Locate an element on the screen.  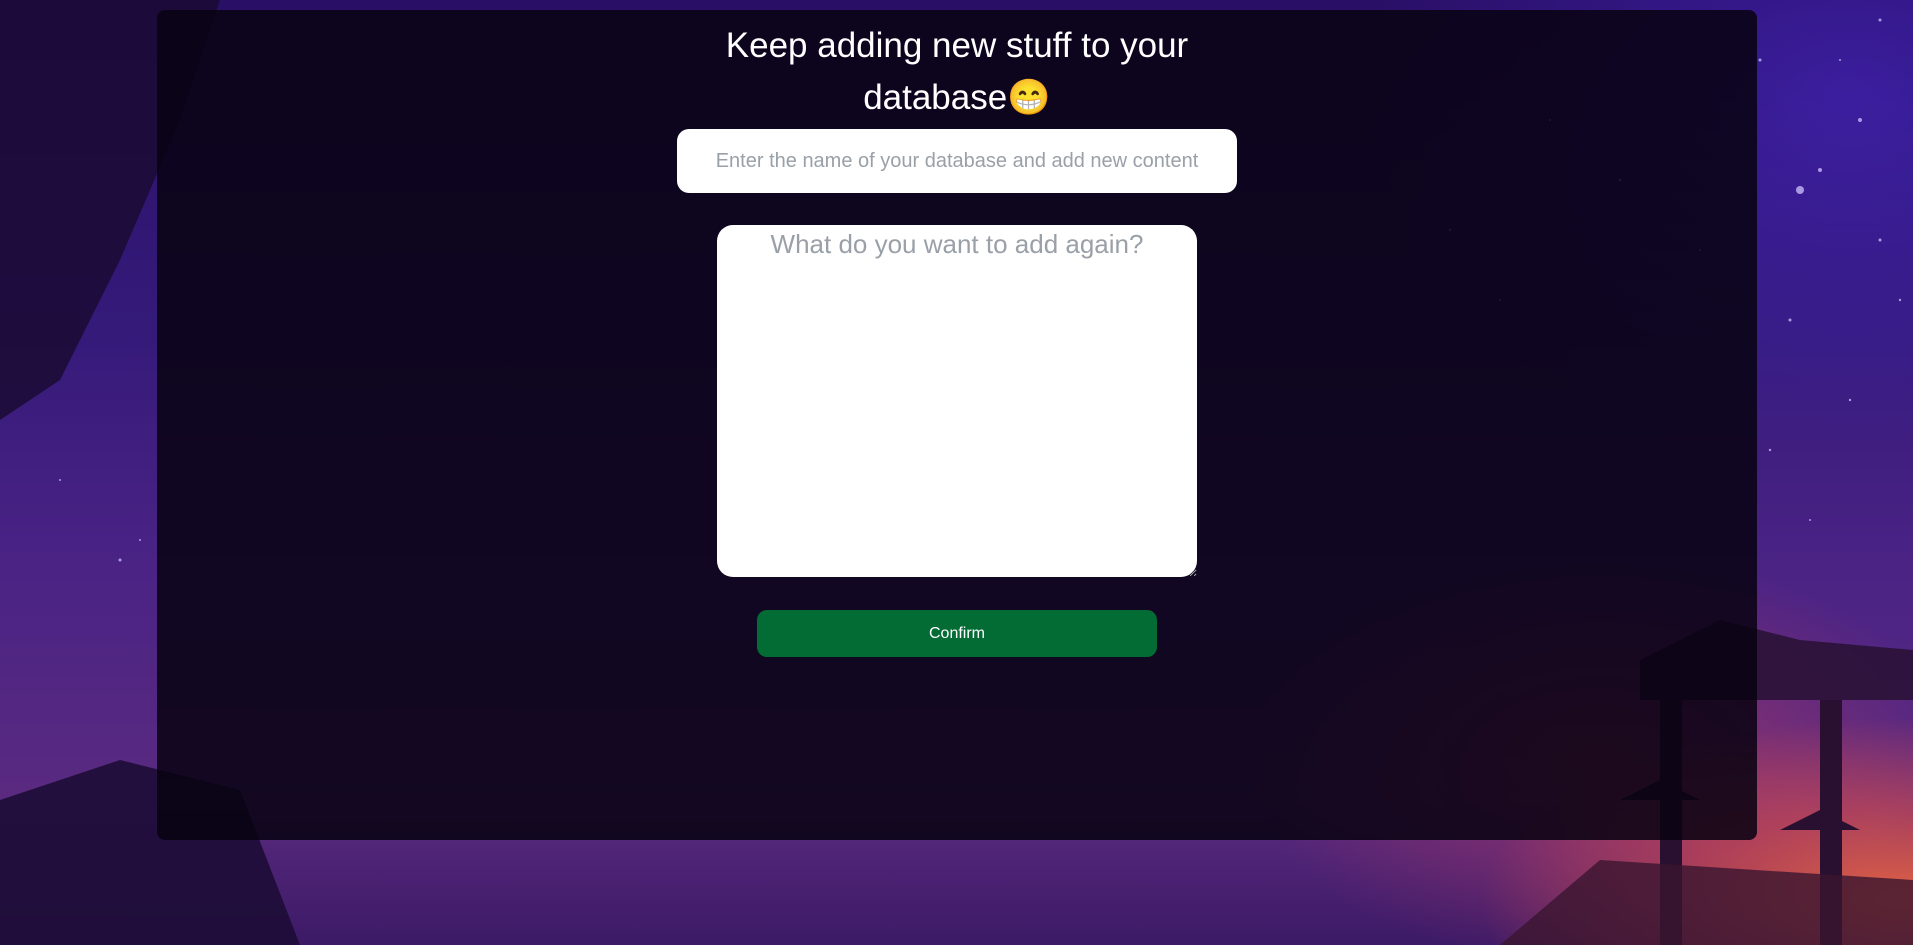
title-database-word: database is located at coordinates (935, 97).